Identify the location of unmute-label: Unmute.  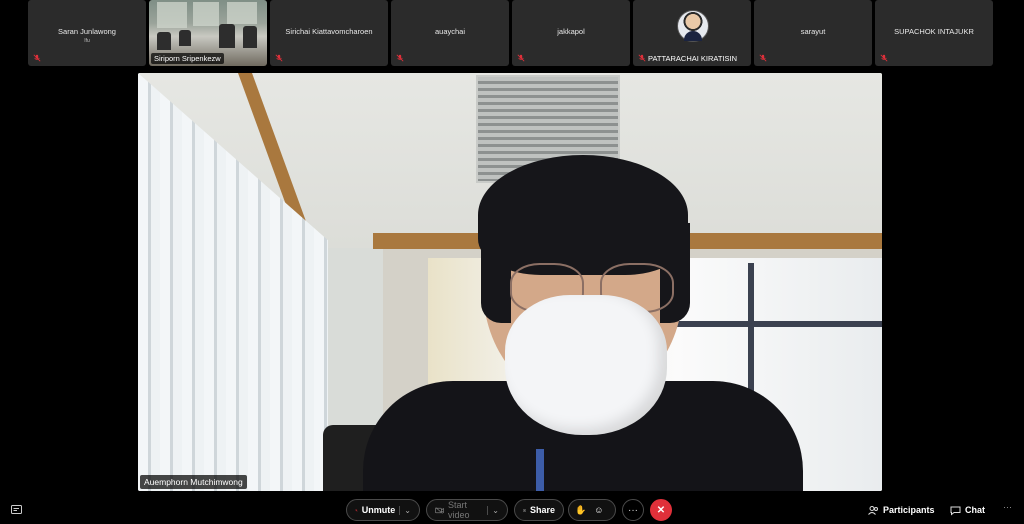
(378, 510).